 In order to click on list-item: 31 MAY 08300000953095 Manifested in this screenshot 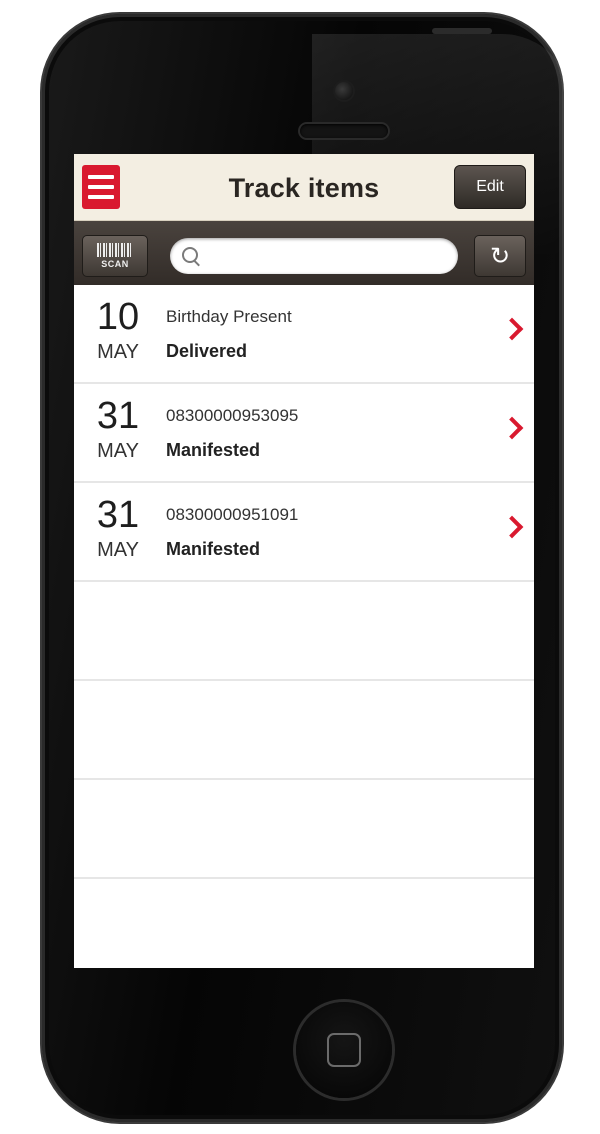, I will do `click(304, 433)`.